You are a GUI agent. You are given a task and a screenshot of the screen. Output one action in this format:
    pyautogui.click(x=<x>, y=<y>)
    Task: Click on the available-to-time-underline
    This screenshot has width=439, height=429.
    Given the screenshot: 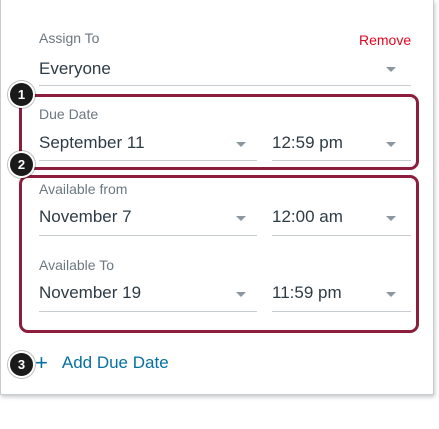 What is the action you would take?
    pyautogui.click(x=341, y=311)
    